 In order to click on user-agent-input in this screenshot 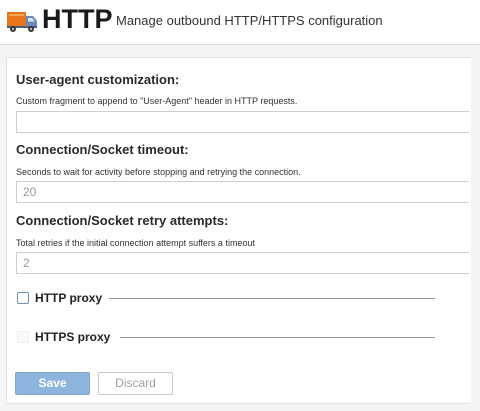, I will do `click(242, 122)`.